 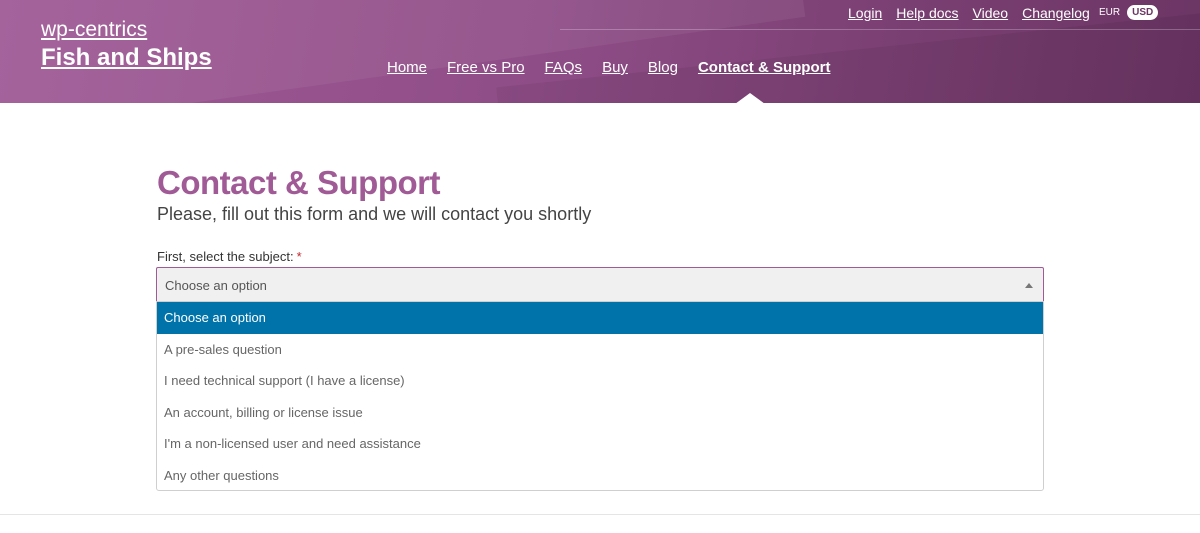 I want to click on page-title: Contact & Support, so click(x=298, y=182).